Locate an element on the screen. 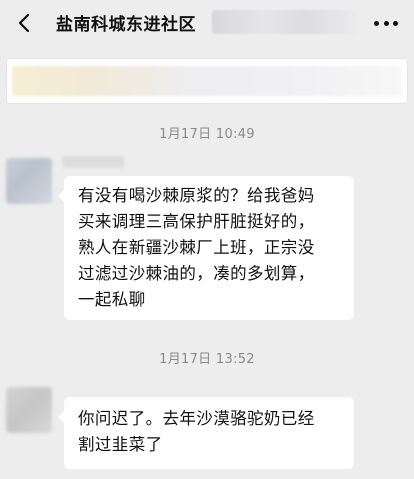 Image resolution: width=414 pixels, height=479 pixels. back-button is located at coordinates (24, 23).